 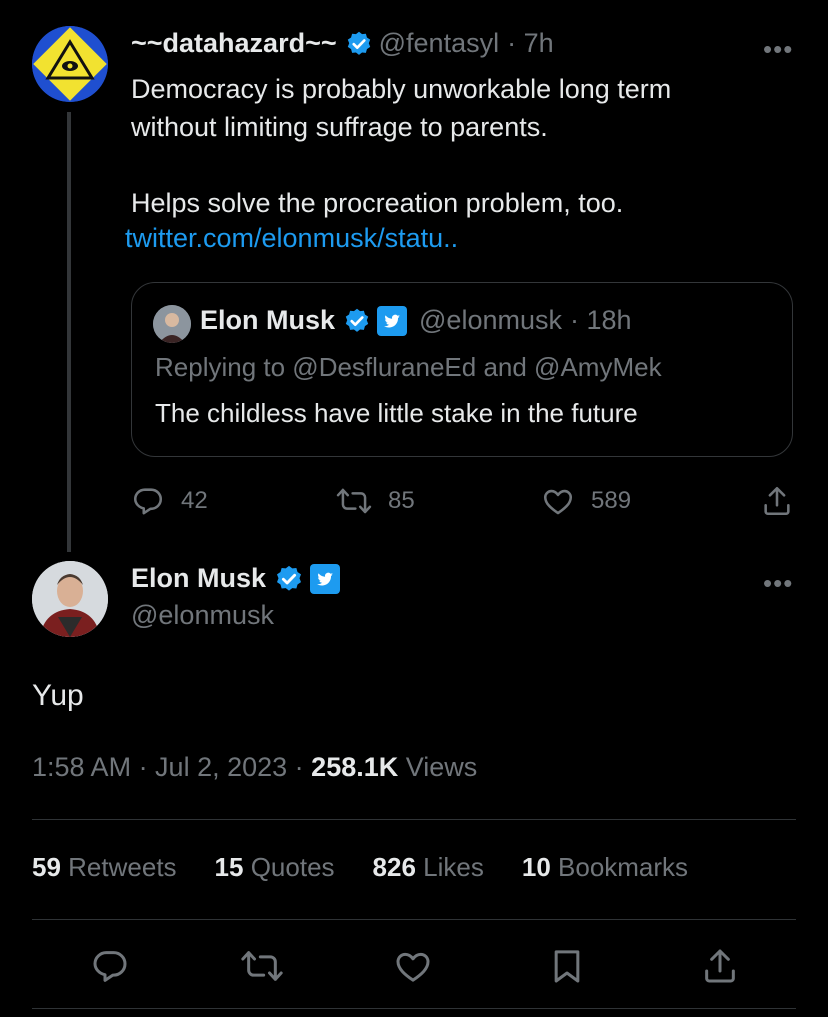 I want to click on like-count: 589, so click(x=611, y=500).